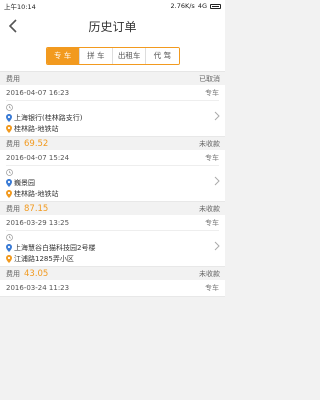  What do you see at coordinates (182, 6) in the screenshot?
I see `network-speed: 2.76K/s` at bounding box center [182, 6].